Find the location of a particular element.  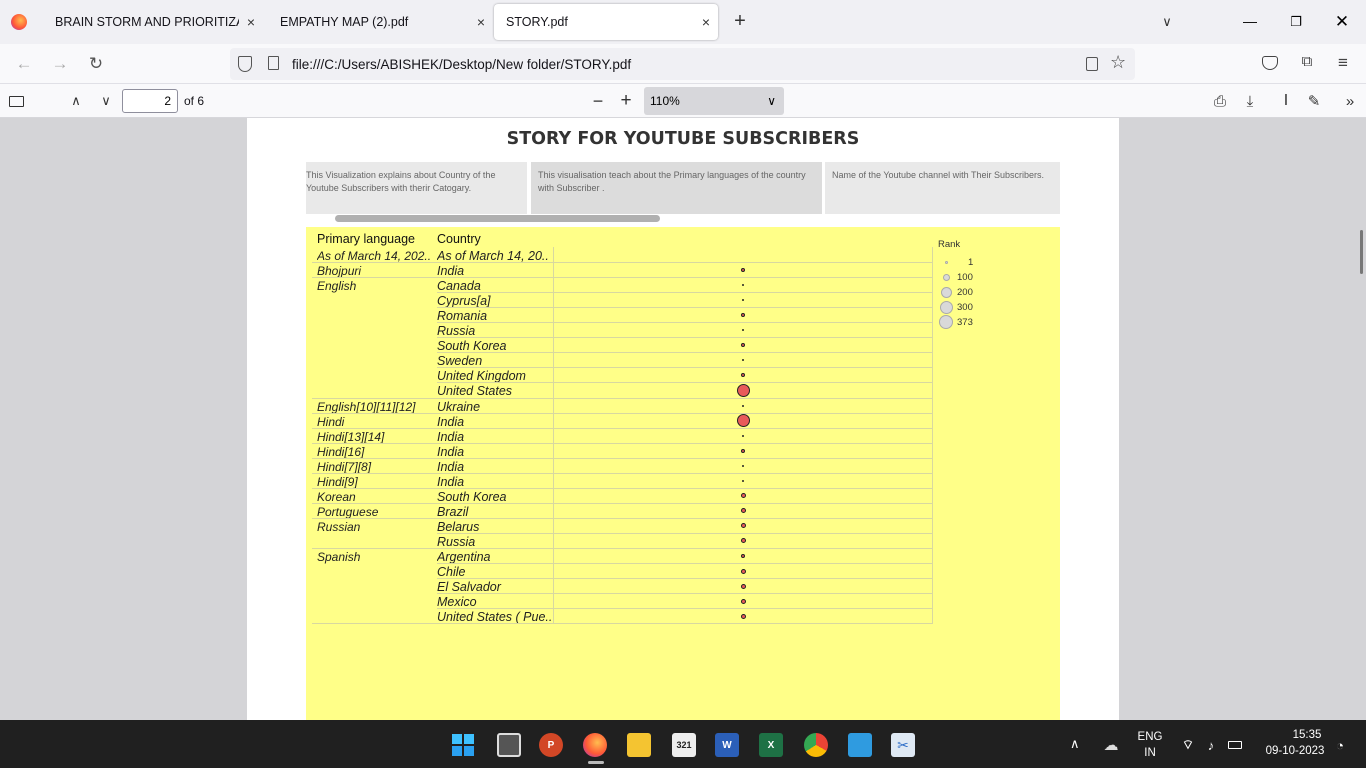

battery-icon is located at coordinates (1235, 745).